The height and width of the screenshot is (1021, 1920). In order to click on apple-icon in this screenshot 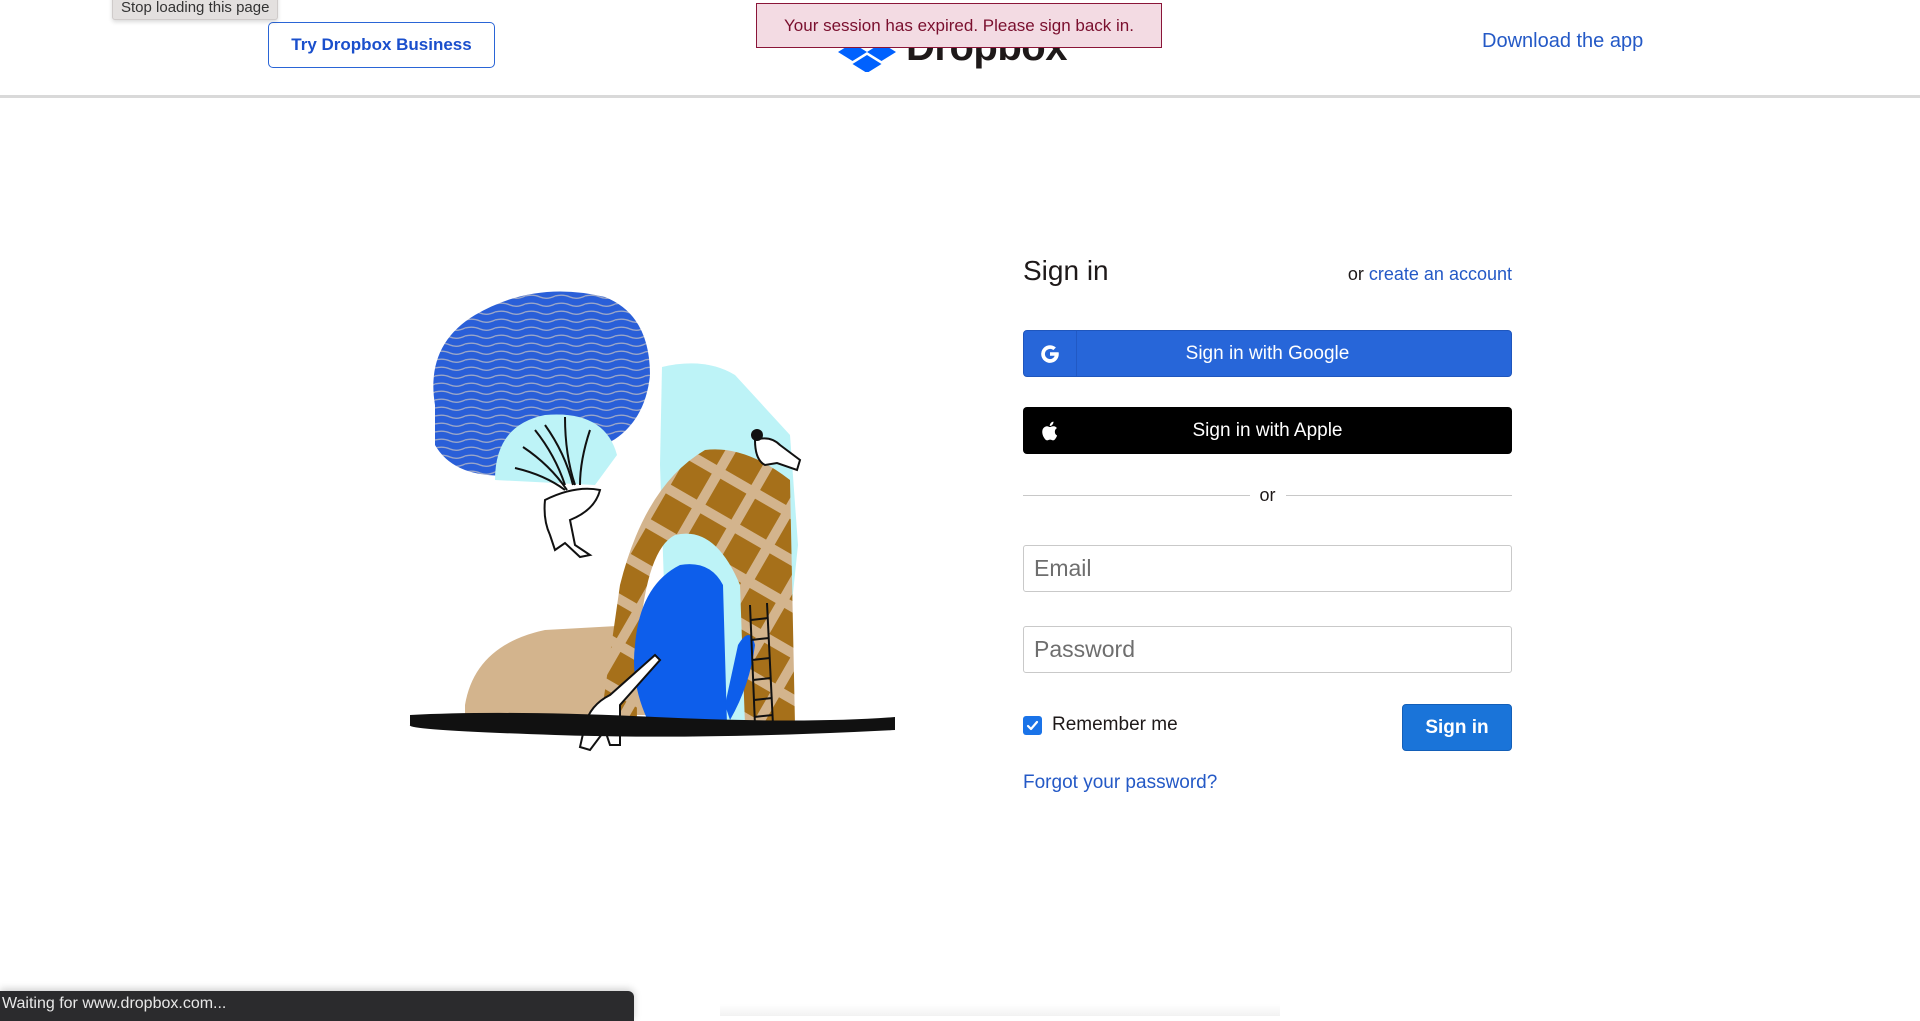, I will do `click(1050, 430)`.